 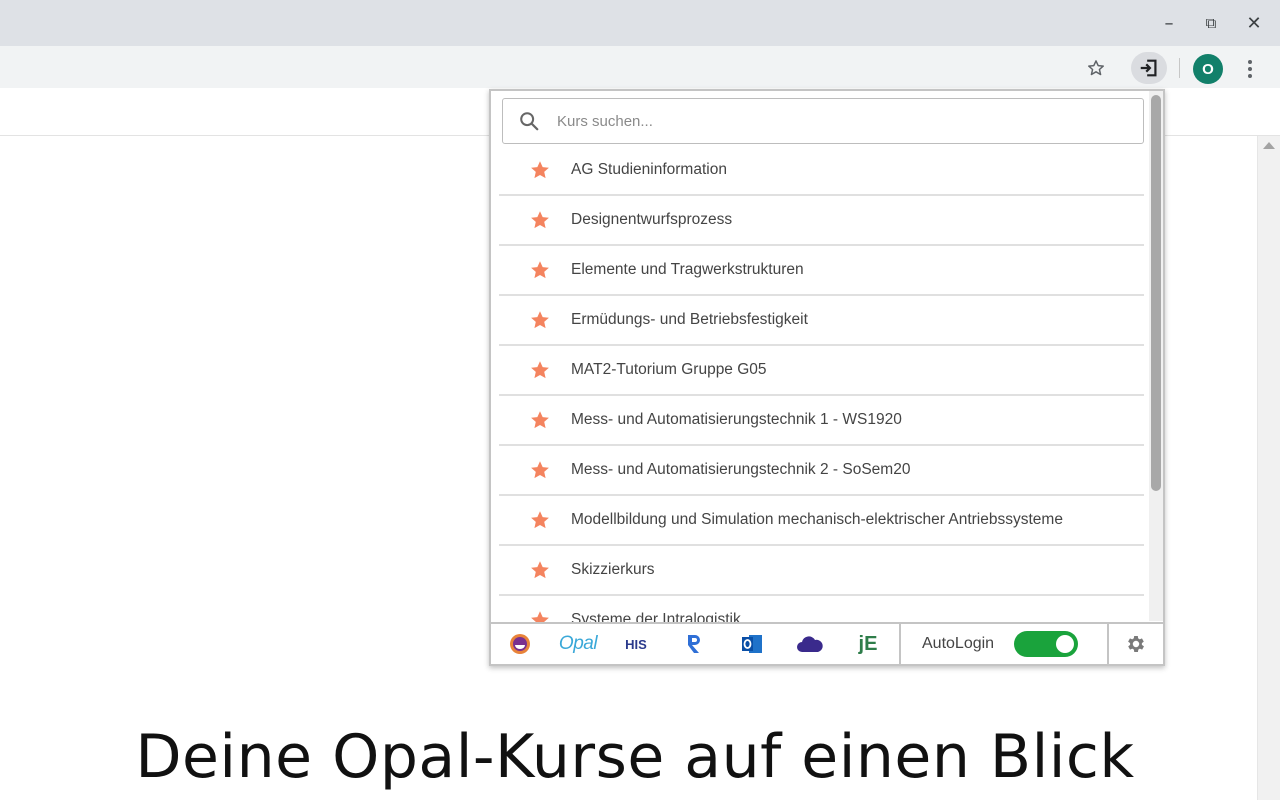 I want to click on course-item: Systeme der Intralogistik, so click(x=821, y=609).